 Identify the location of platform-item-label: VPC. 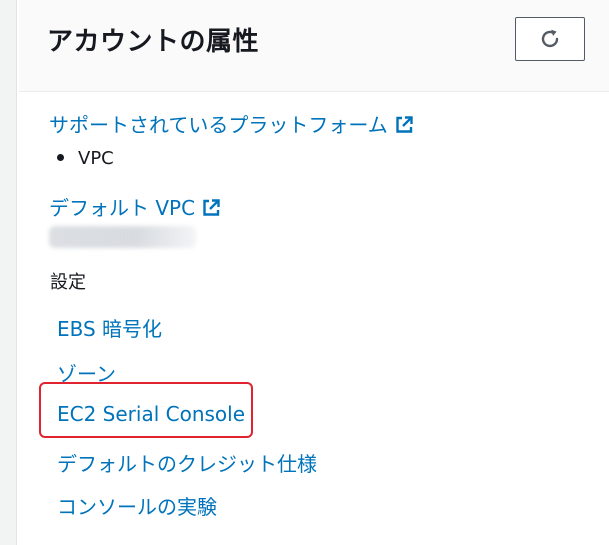
(96, 158).